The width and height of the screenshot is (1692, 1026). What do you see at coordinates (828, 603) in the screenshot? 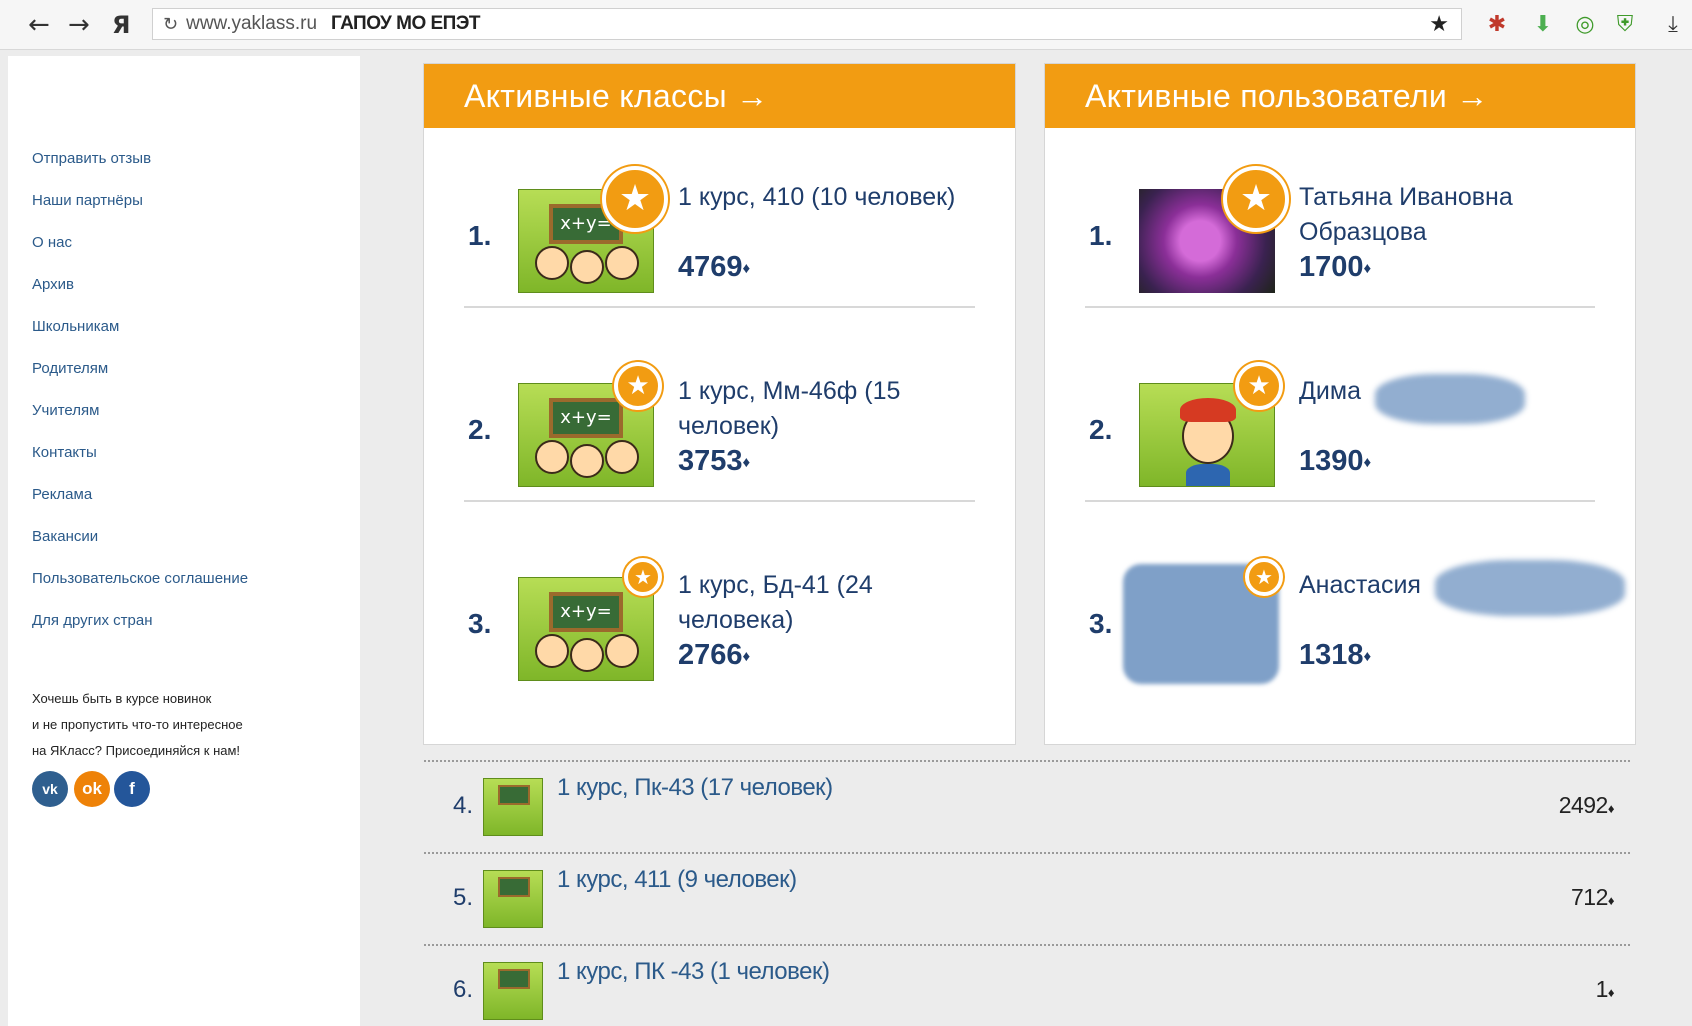
I see `class-name-link: 1 курс, Бд-41 (24 человека)` at bounding box center [828, 603].